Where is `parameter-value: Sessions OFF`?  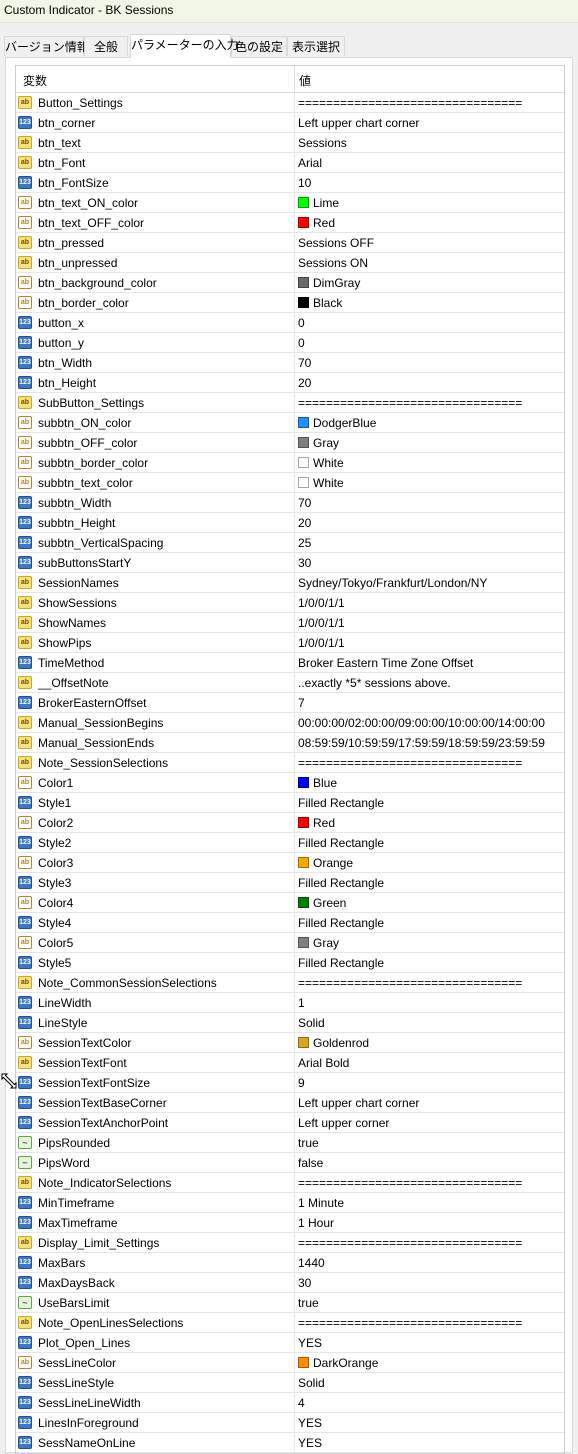
parameter-value: Sessions OFF is located at coordinates (336, 243).